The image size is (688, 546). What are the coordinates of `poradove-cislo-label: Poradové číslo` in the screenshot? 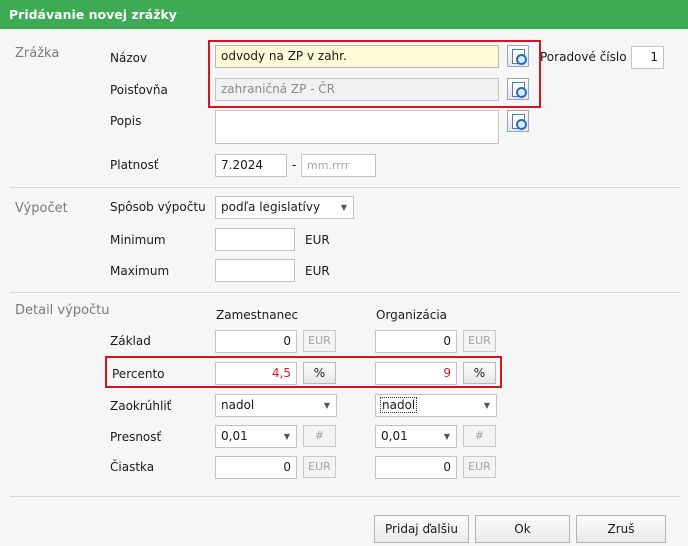 It's located at (583, 57).